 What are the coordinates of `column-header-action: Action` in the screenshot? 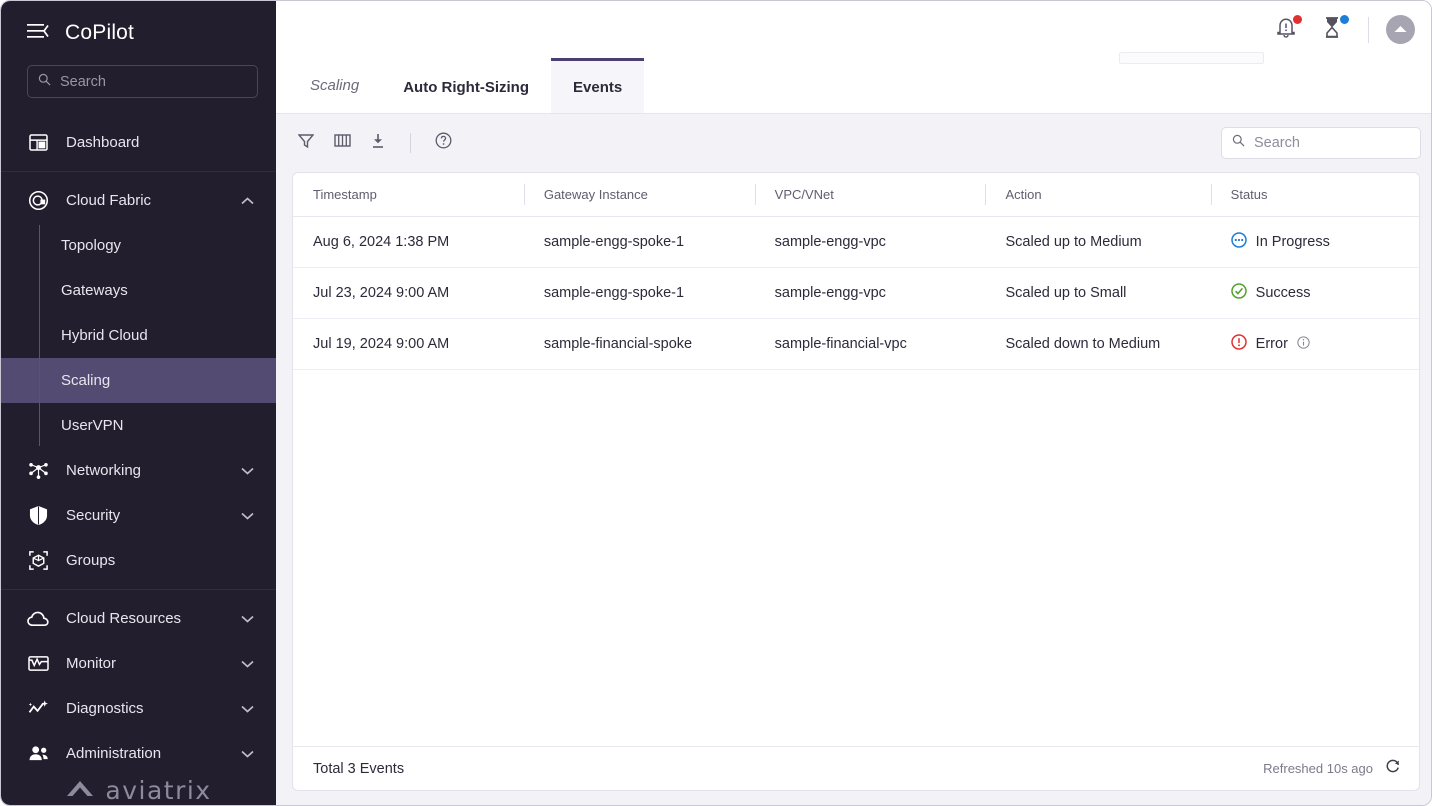 It's located at (1098, 195).